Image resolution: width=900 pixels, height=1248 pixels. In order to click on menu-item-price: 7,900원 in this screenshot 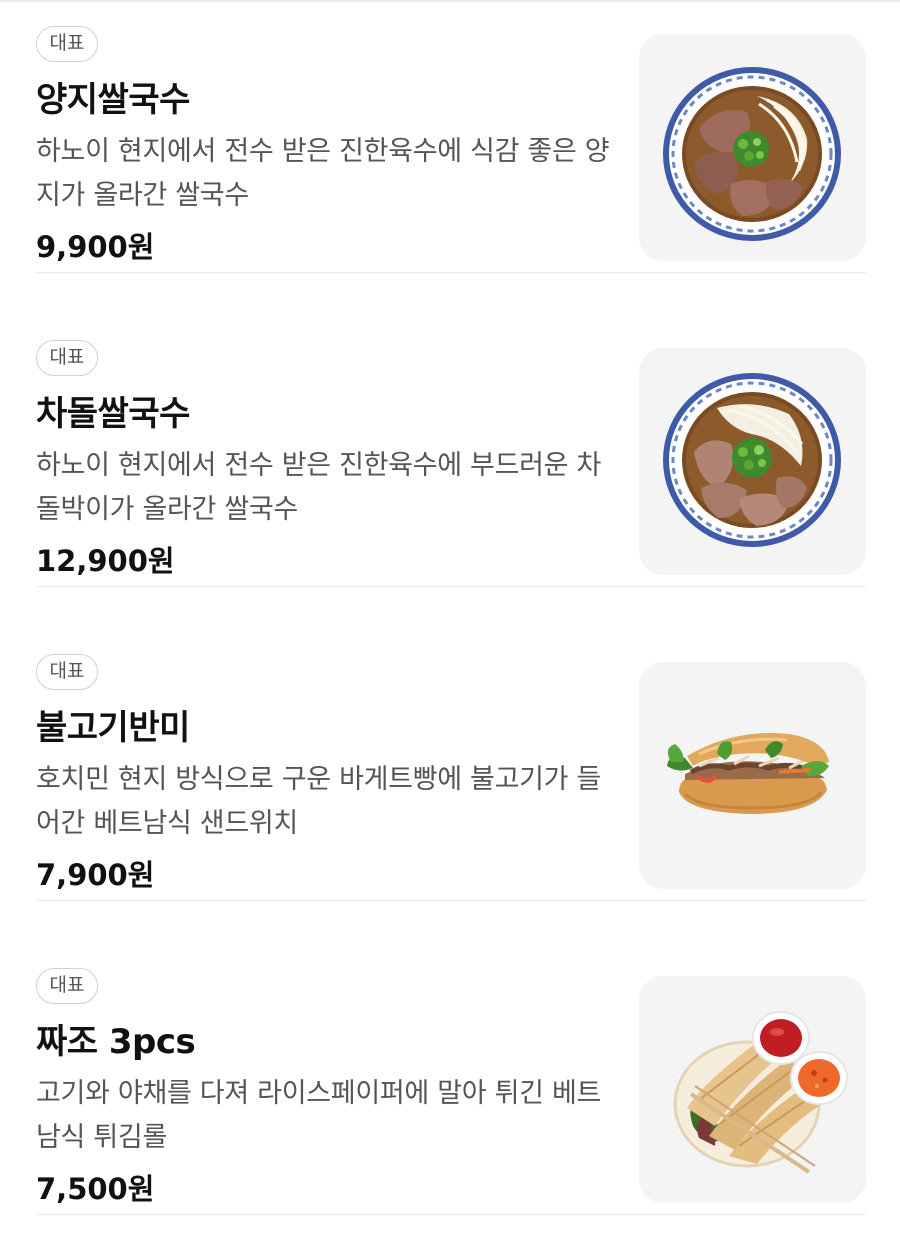, I will do `click(95, 875)`.